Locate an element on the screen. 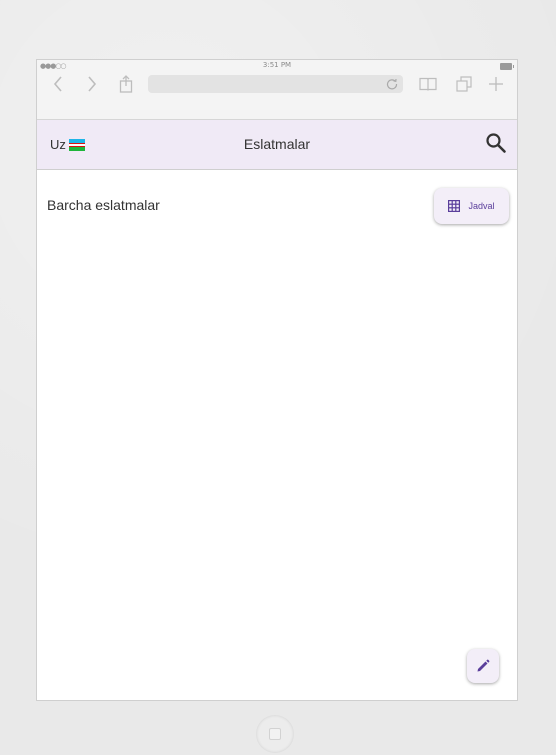  new-tab-icon is located at coordinates (496, 84).